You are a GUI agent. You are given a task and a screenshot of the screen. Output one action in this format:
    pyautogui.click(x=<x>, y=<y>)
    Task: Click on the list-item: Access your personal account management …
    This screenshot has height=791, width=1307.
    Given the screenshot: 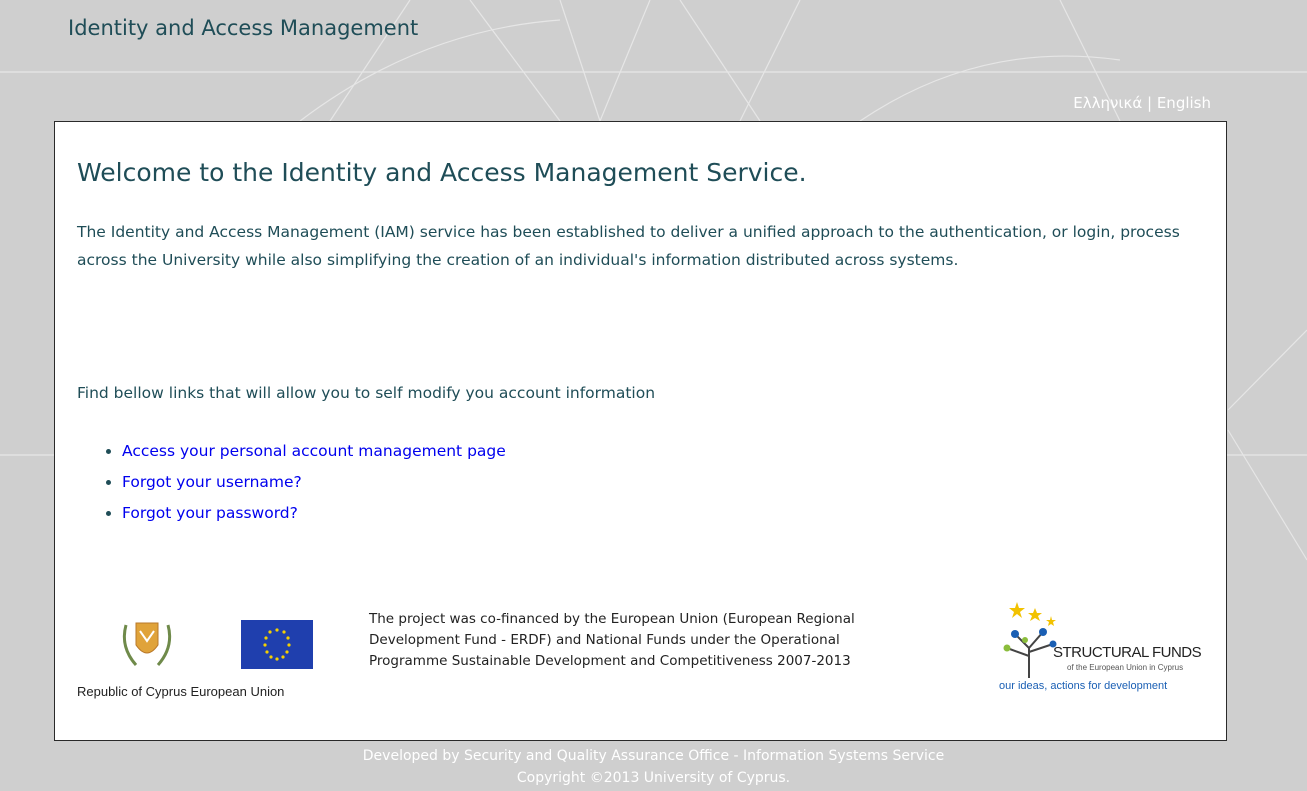 What is the action you would take?
    pyautogui.click(x=314, y=451)
    